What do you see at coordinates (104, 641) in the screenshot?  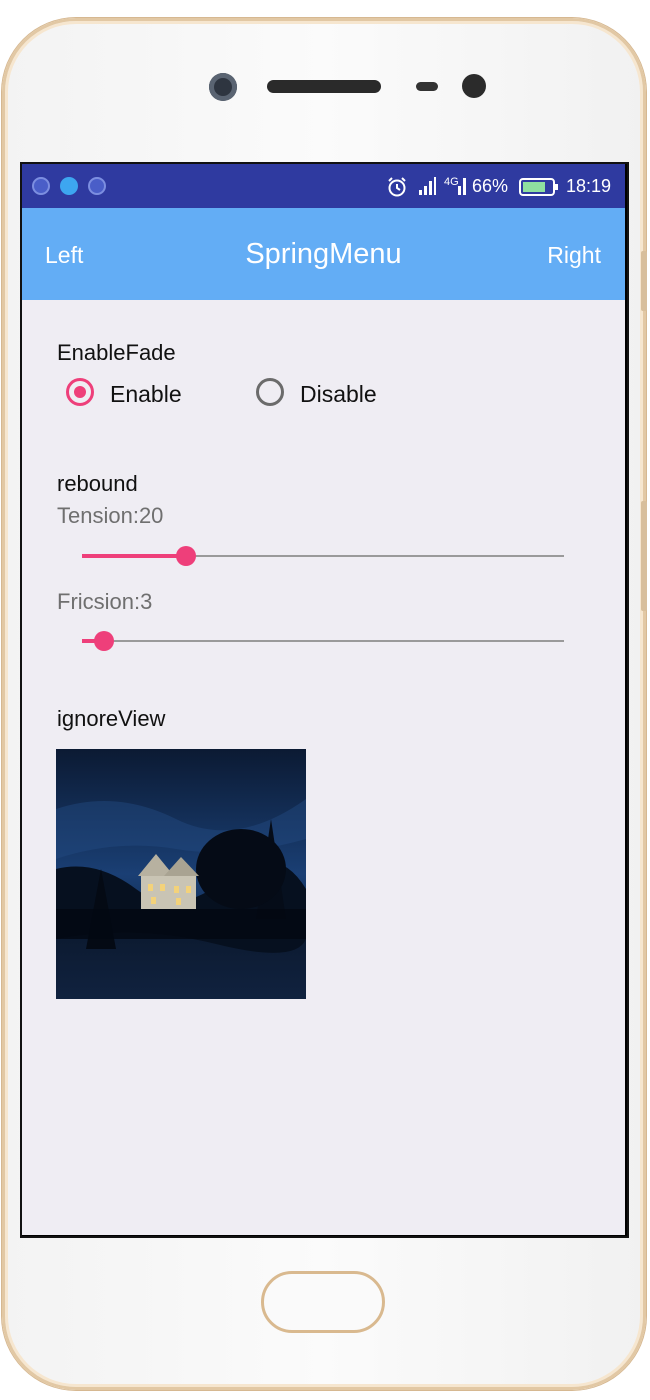 I see `friction-thumb` at bounding box center [104, 641].